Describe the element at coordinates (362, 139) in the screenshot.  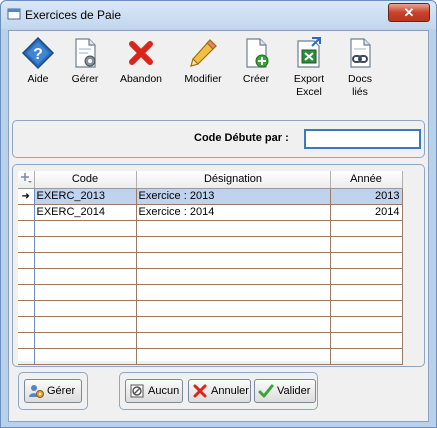
I see `code-filter-input` at that location.